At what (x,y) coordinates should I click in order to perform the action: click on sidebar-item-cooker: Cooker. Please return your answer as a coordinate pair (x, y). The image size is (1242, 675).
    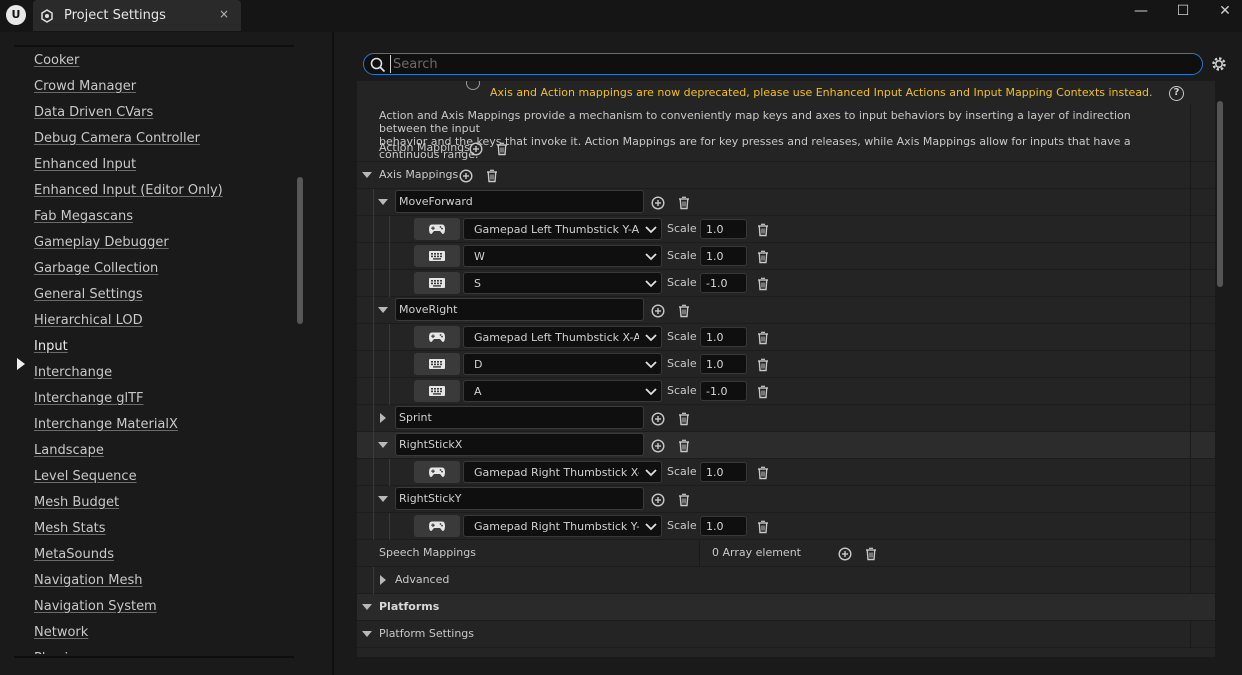
    Looking at the image, I should click on (56, 63).